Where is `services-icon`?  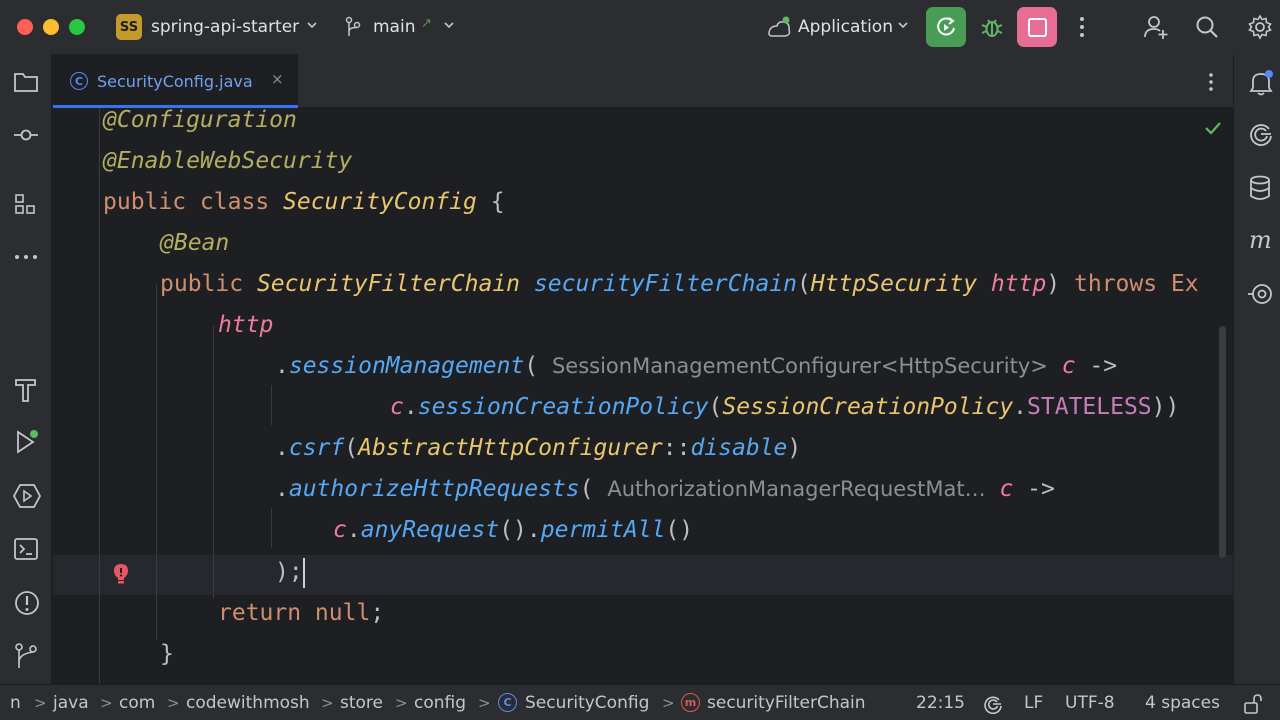 services-icon is located at coordinates (27, 496).